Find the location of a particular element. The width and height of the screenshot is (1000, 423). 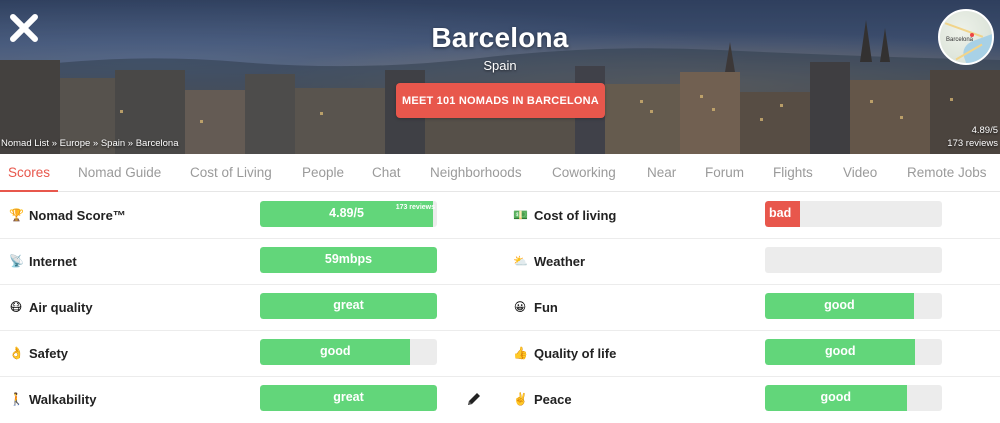

score-bar: 4.89/5 173 reviews is located at coordinates (348, 214).